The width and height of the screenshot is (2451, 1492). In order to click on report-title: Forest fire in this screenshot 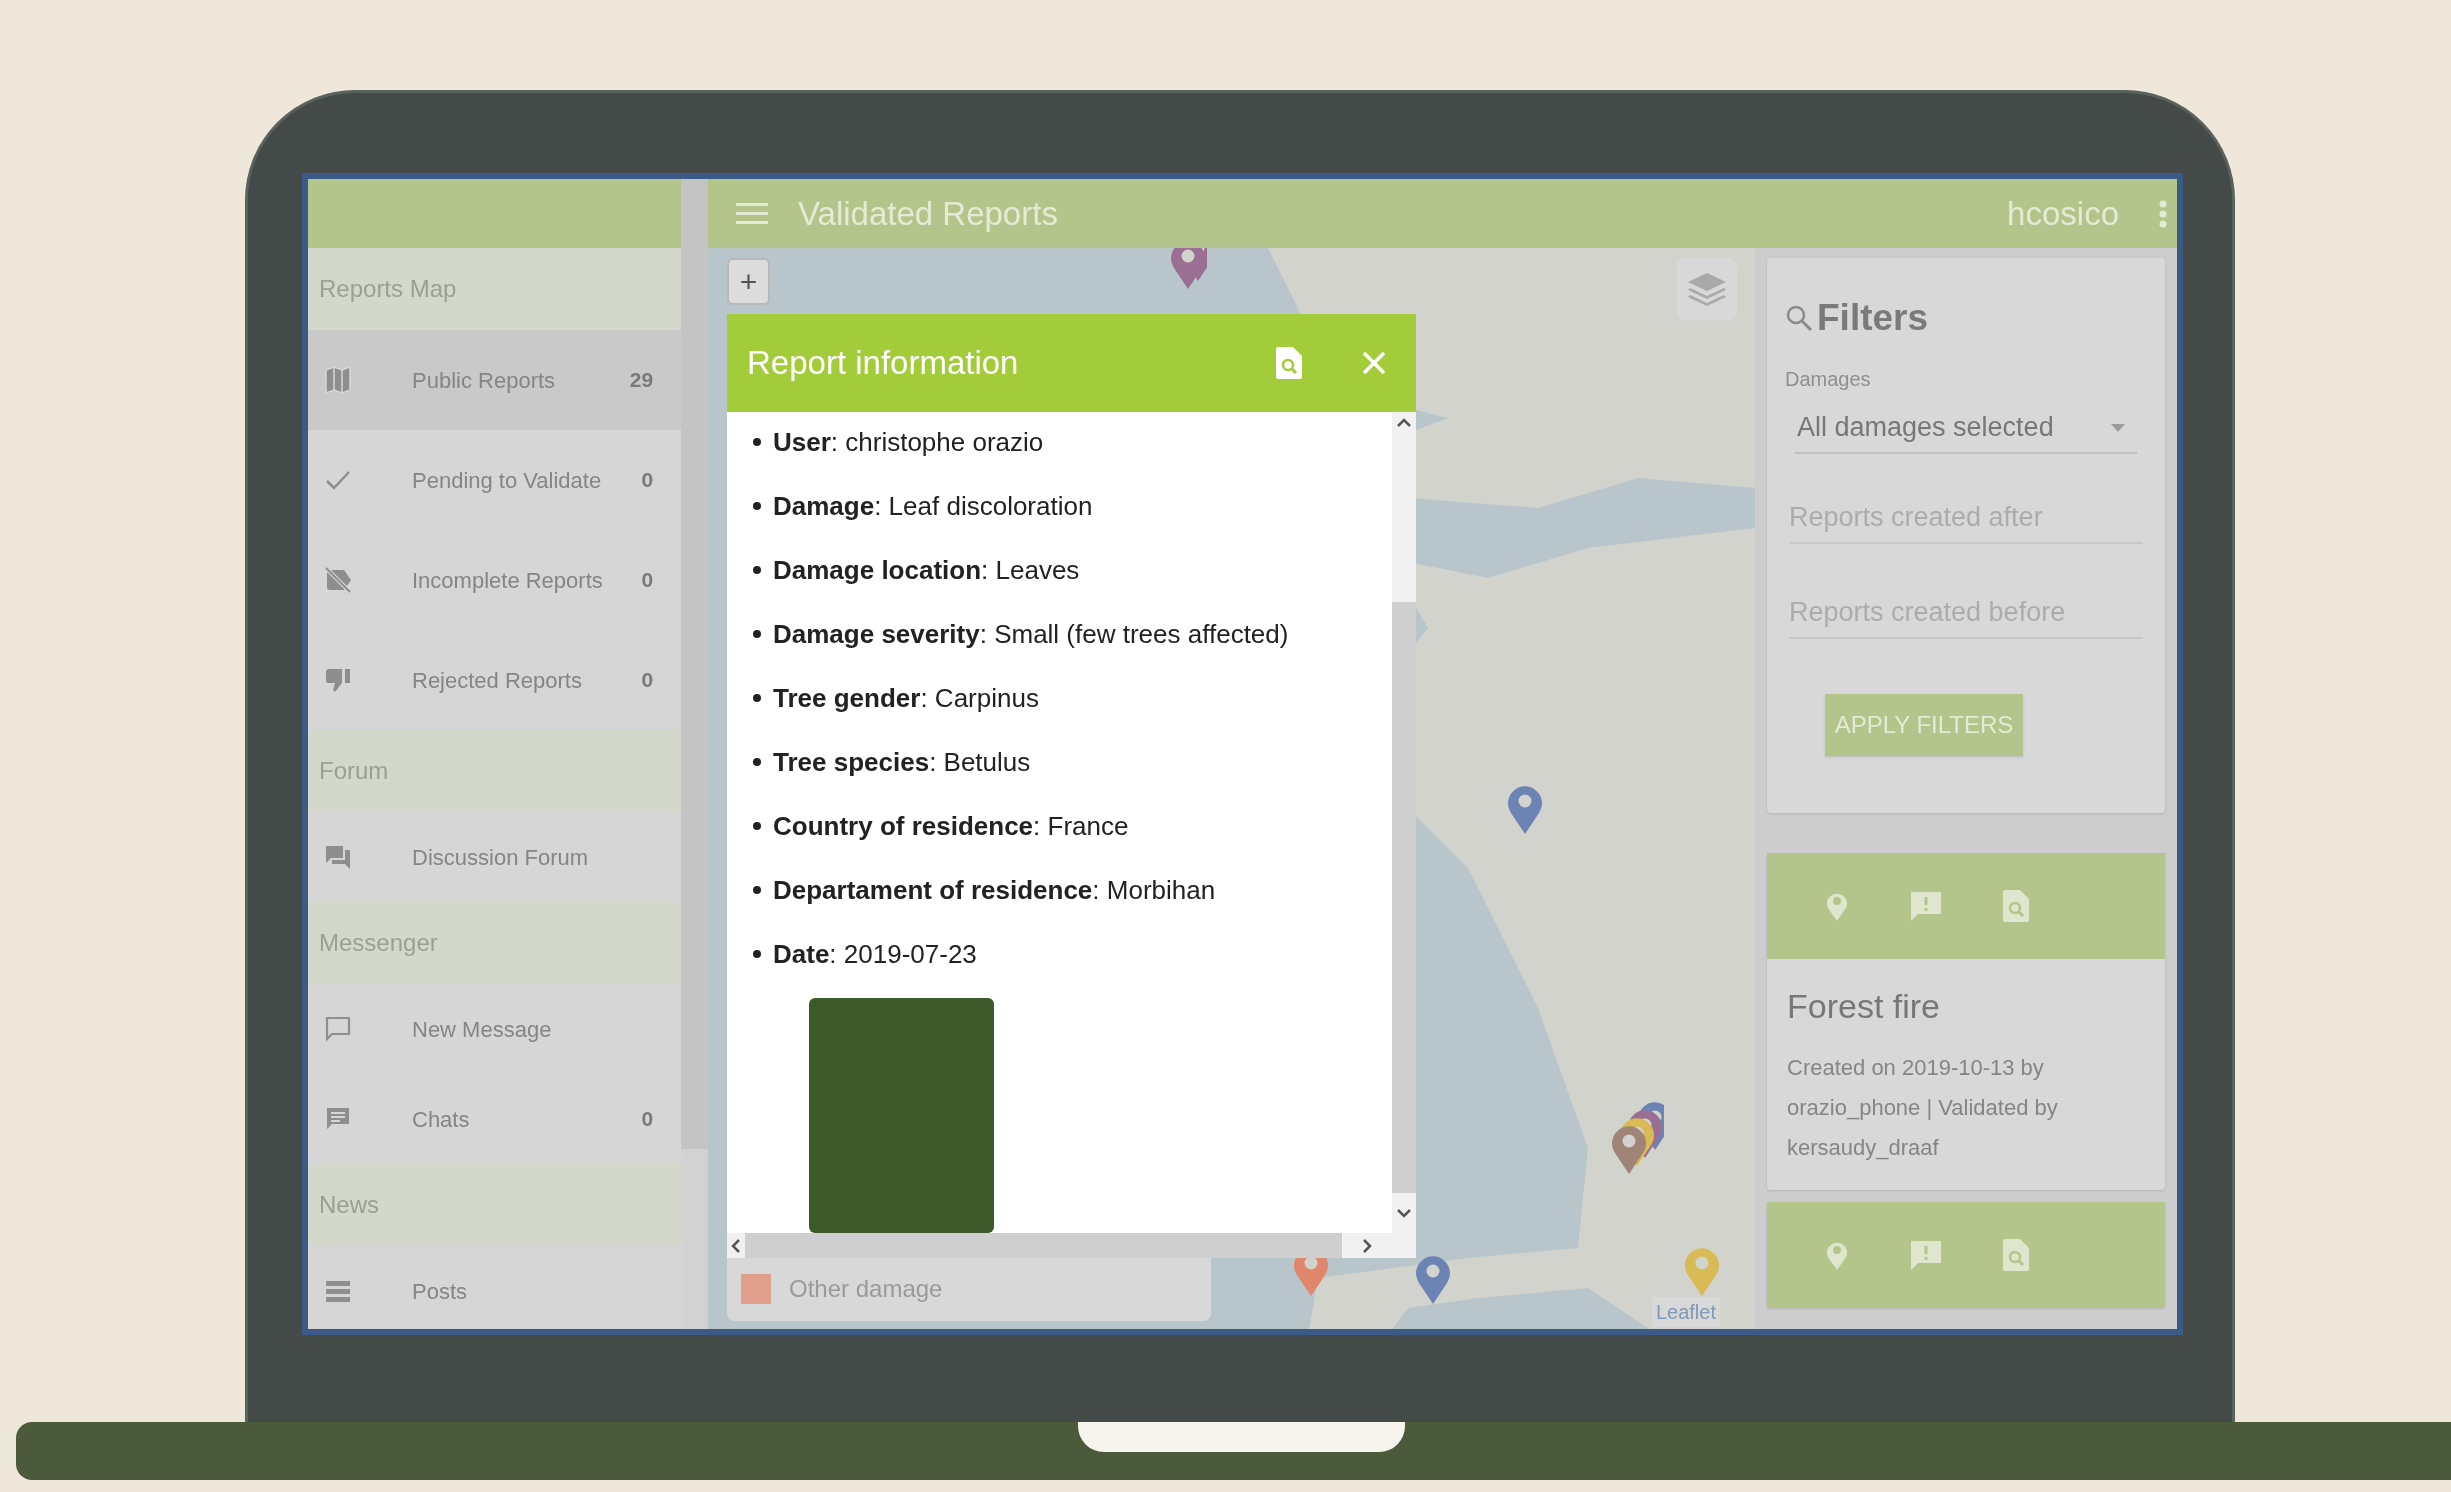, I will do `click(1864, 1006)`.